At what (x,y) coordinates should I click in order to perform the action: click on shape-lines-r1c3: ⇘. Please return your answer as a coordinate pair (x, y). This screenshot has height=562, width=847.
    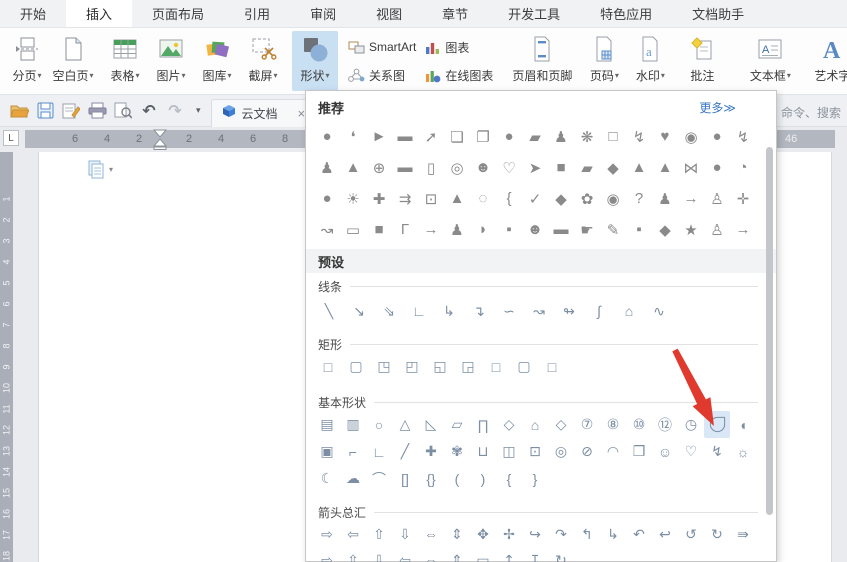
    Looking at the image, I should click on (389, 311).